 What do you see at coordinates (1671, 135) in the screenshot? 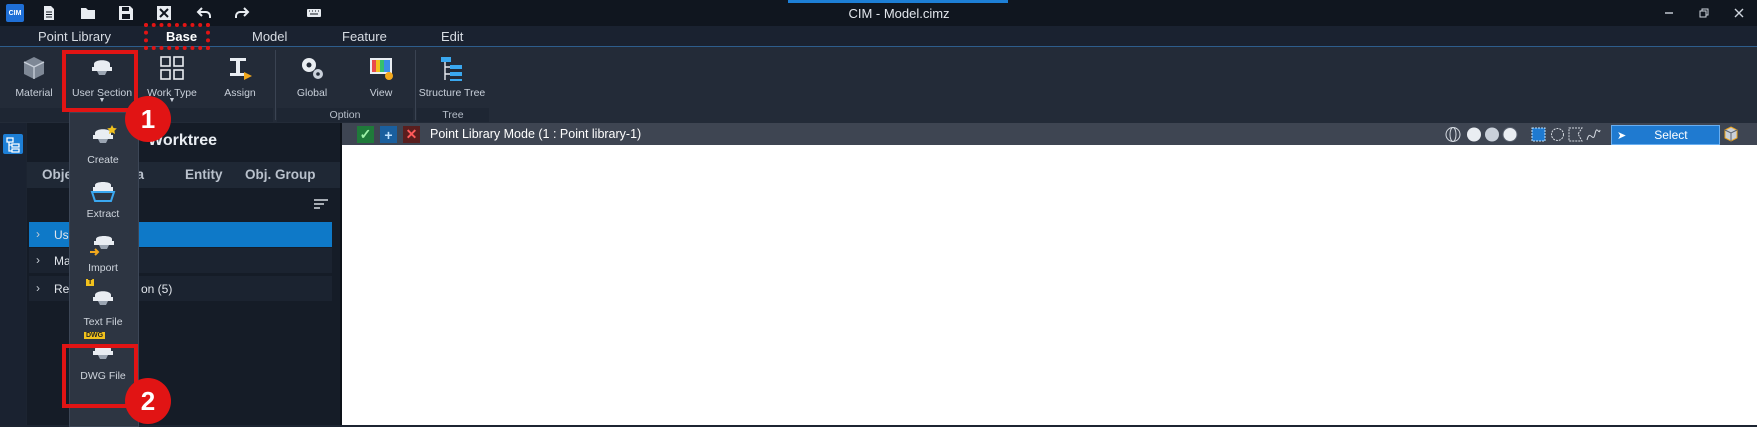
I see `select-label: Select` at bounding box center [1671, 135].